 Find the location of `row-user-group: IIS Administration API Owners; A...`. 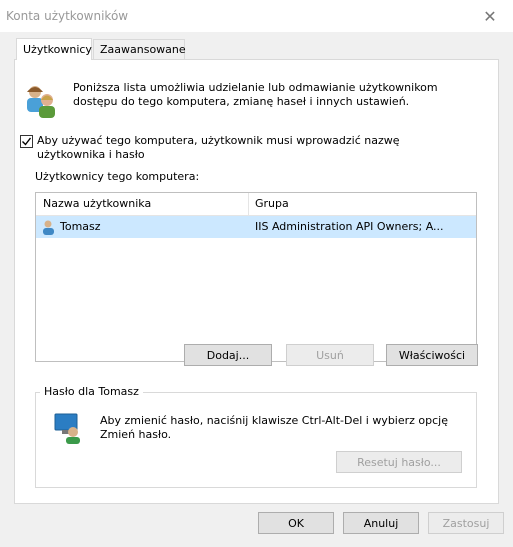

row-user-group: IIS Administration API Owners; A... is located at coordinates (349, 226).